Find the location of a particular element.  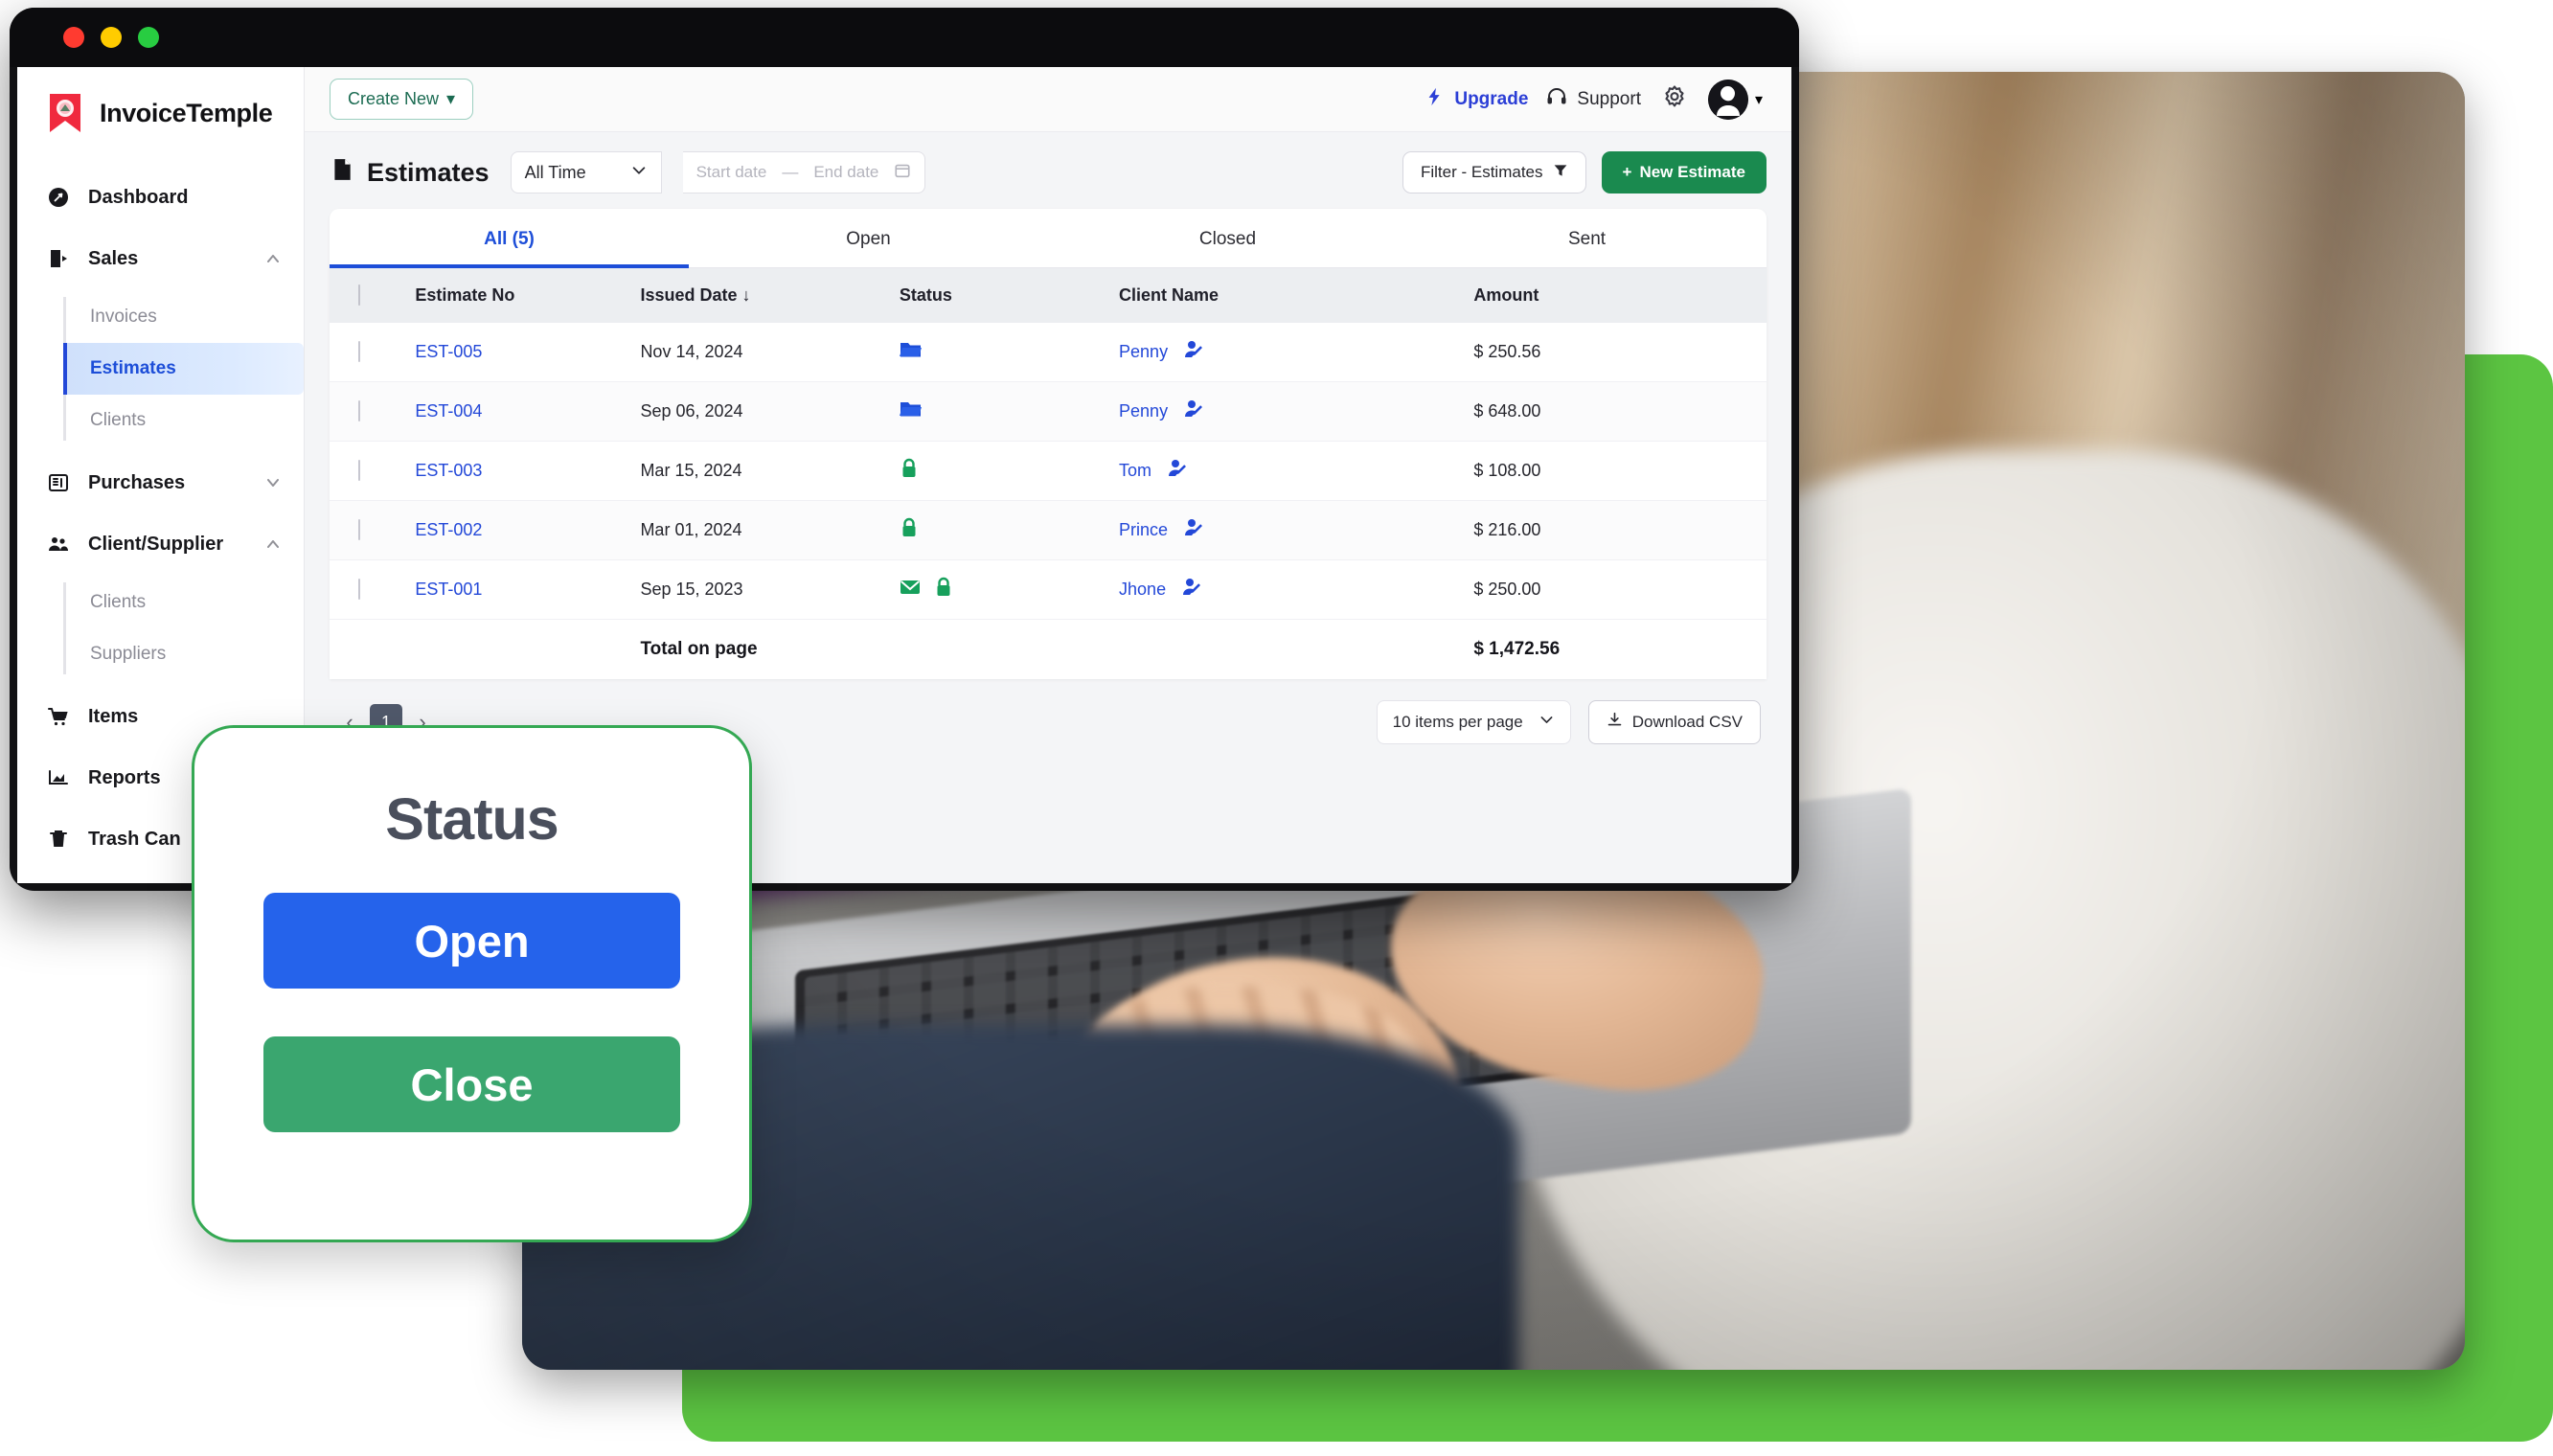

client-cell: Penny is located at coordinates (1296, 411).